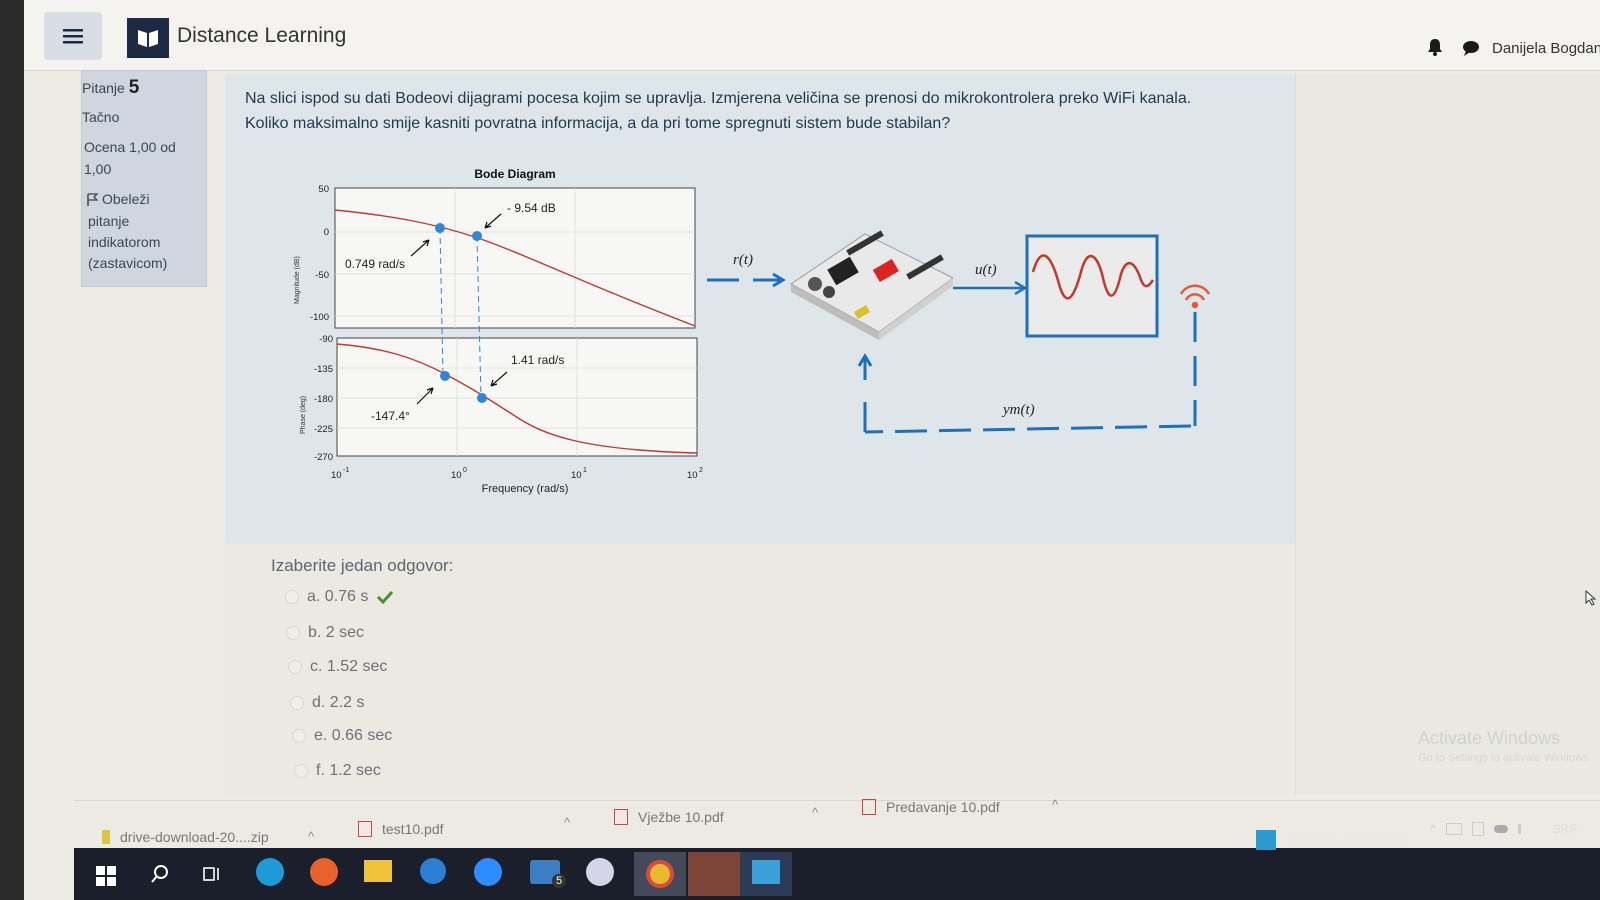  I want to click on u-label: u(t), so click(986, 270).